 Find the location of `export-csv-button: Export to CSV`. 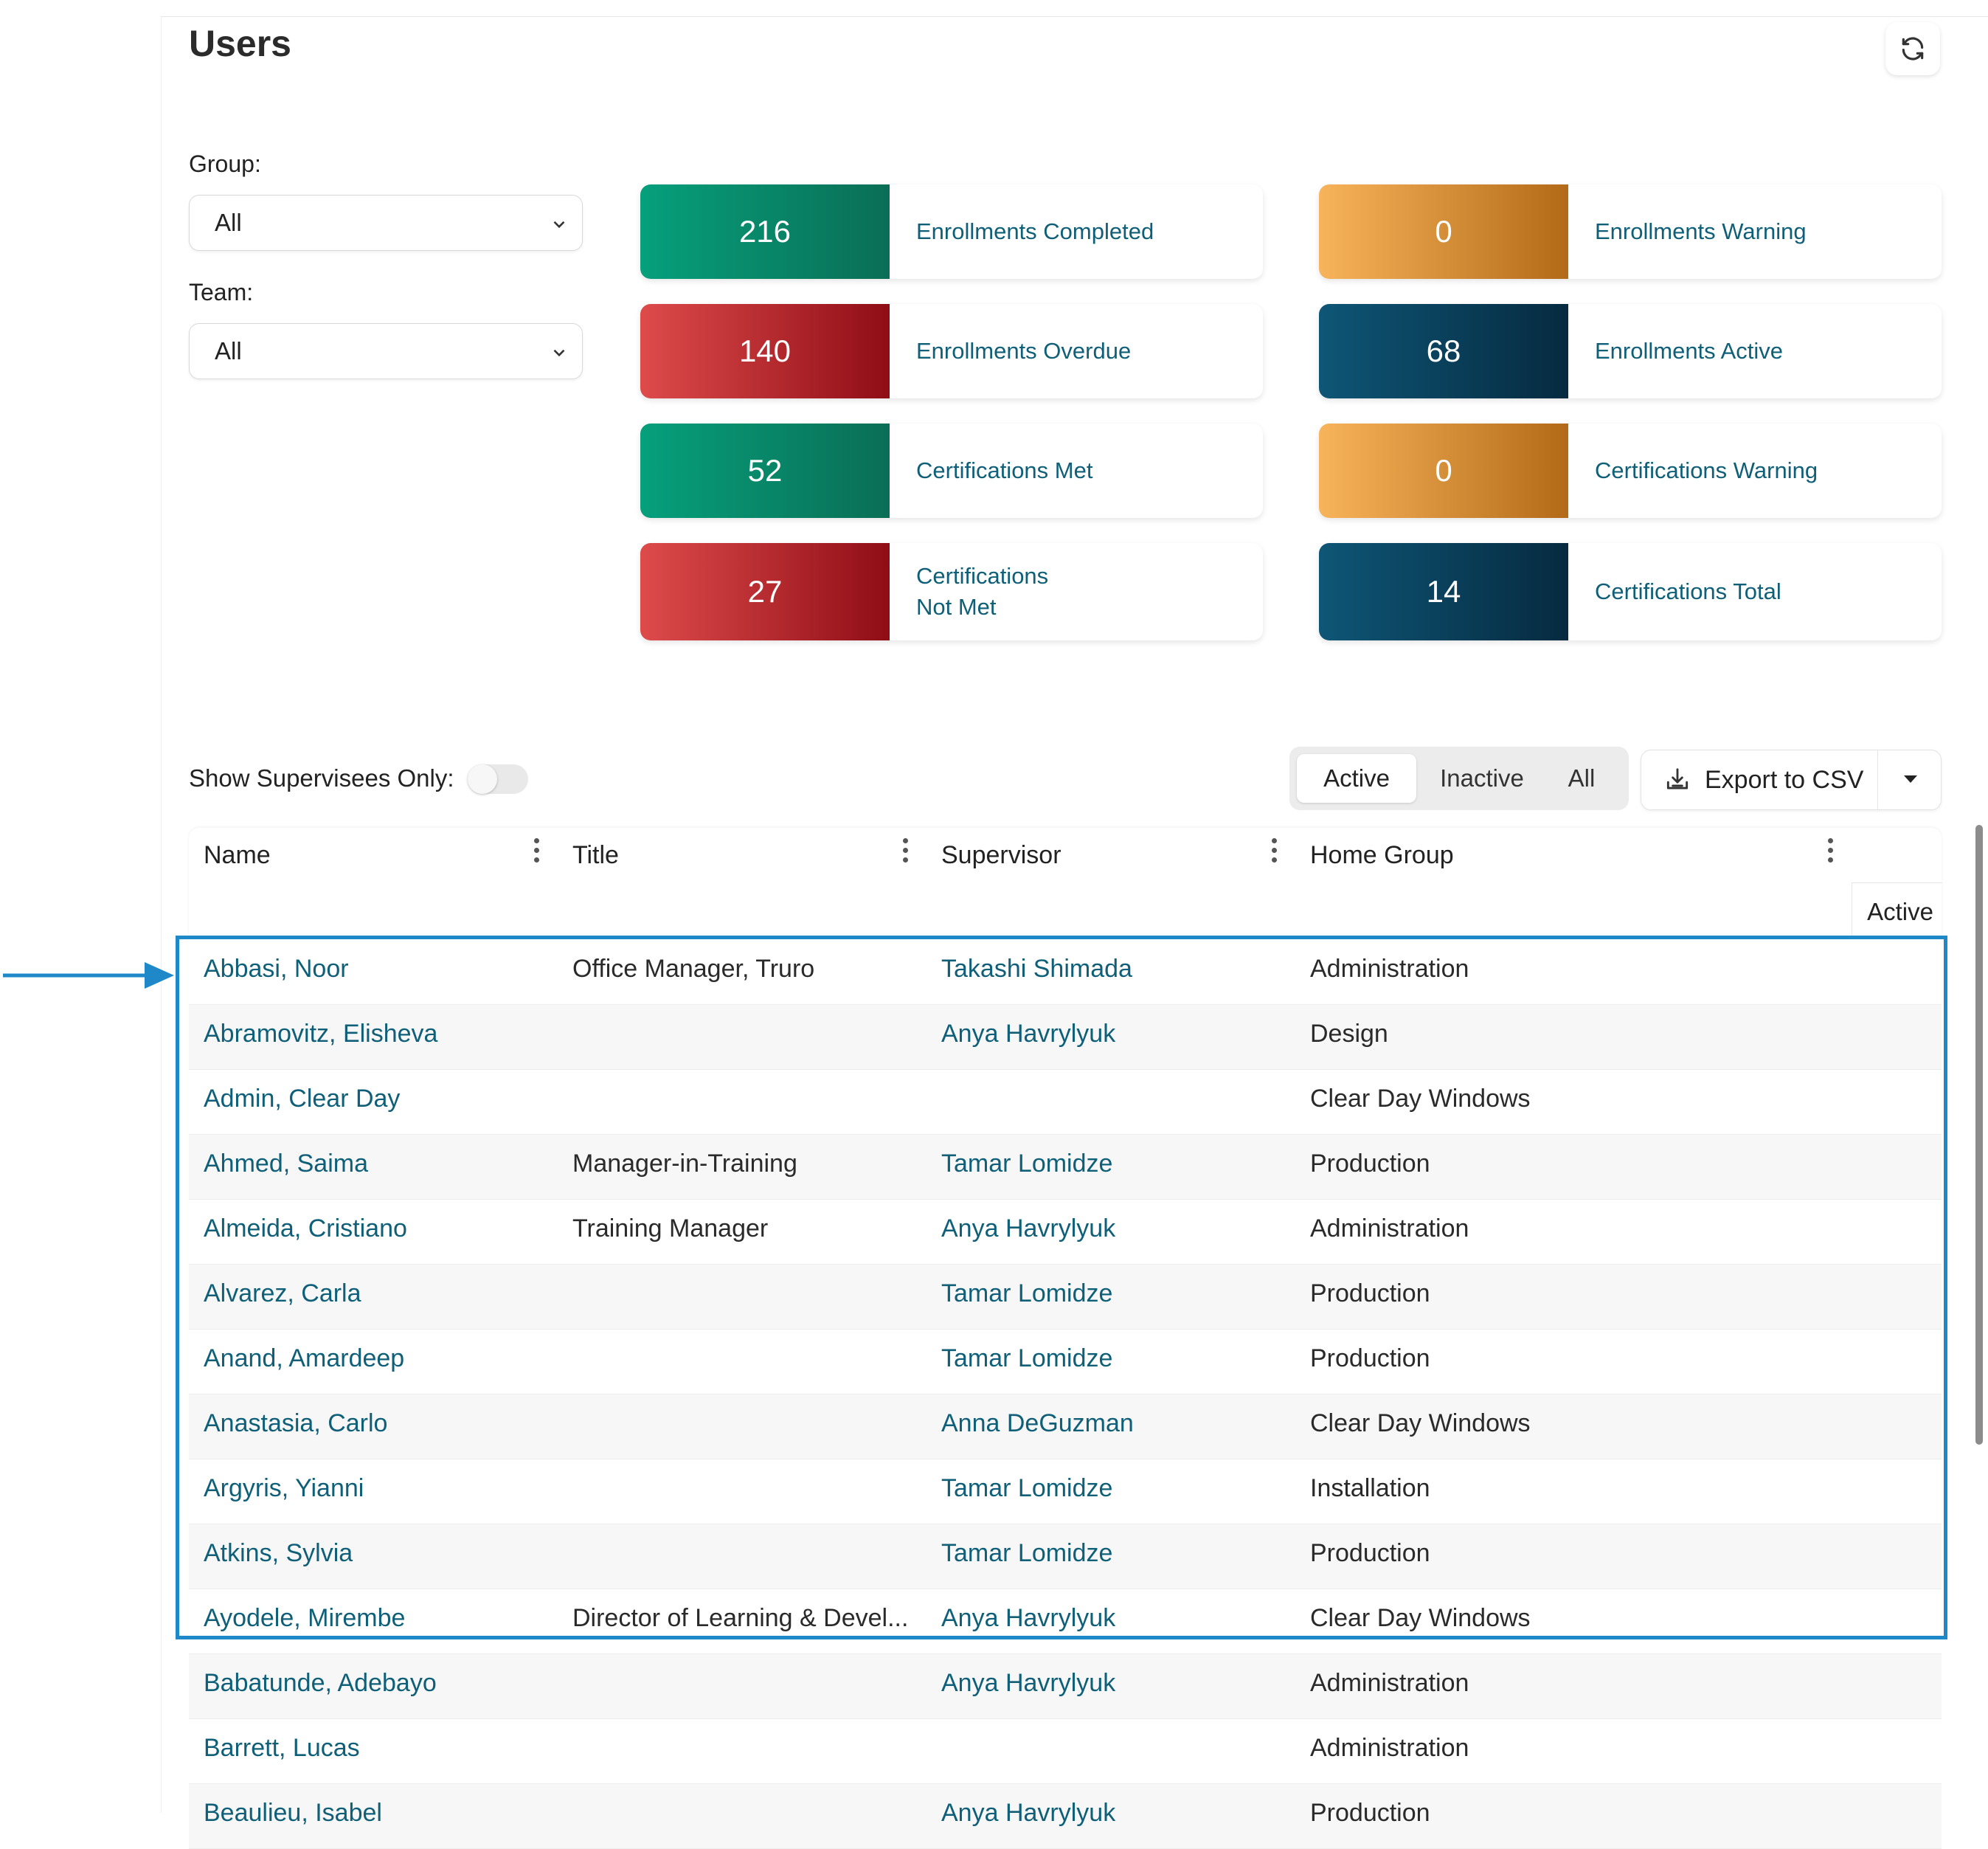

export-csv-button: Export to CSV is located at coordinates (1792, 780).